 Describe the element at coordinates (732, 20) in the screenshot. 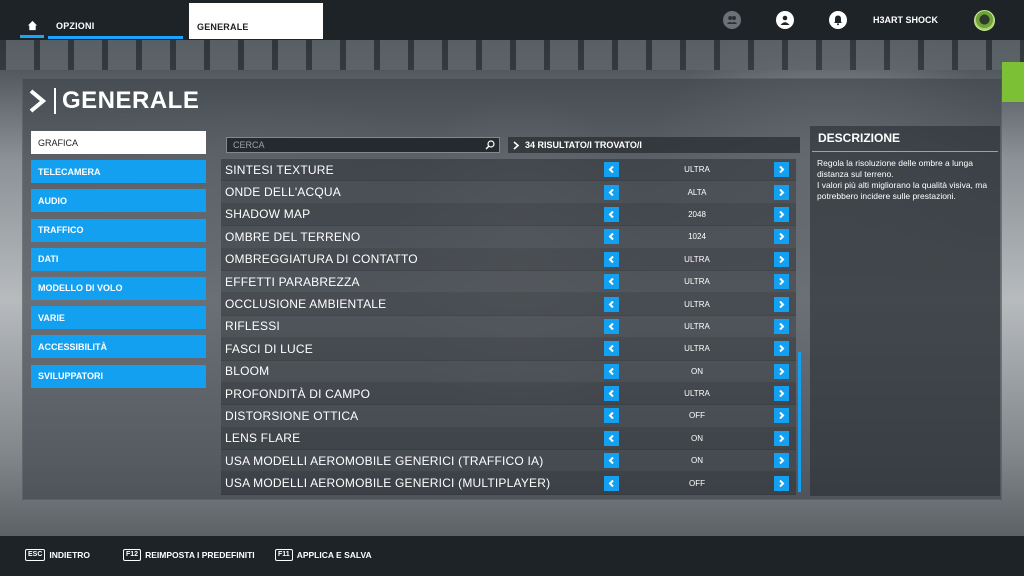

I see `friends-icon` at that location.